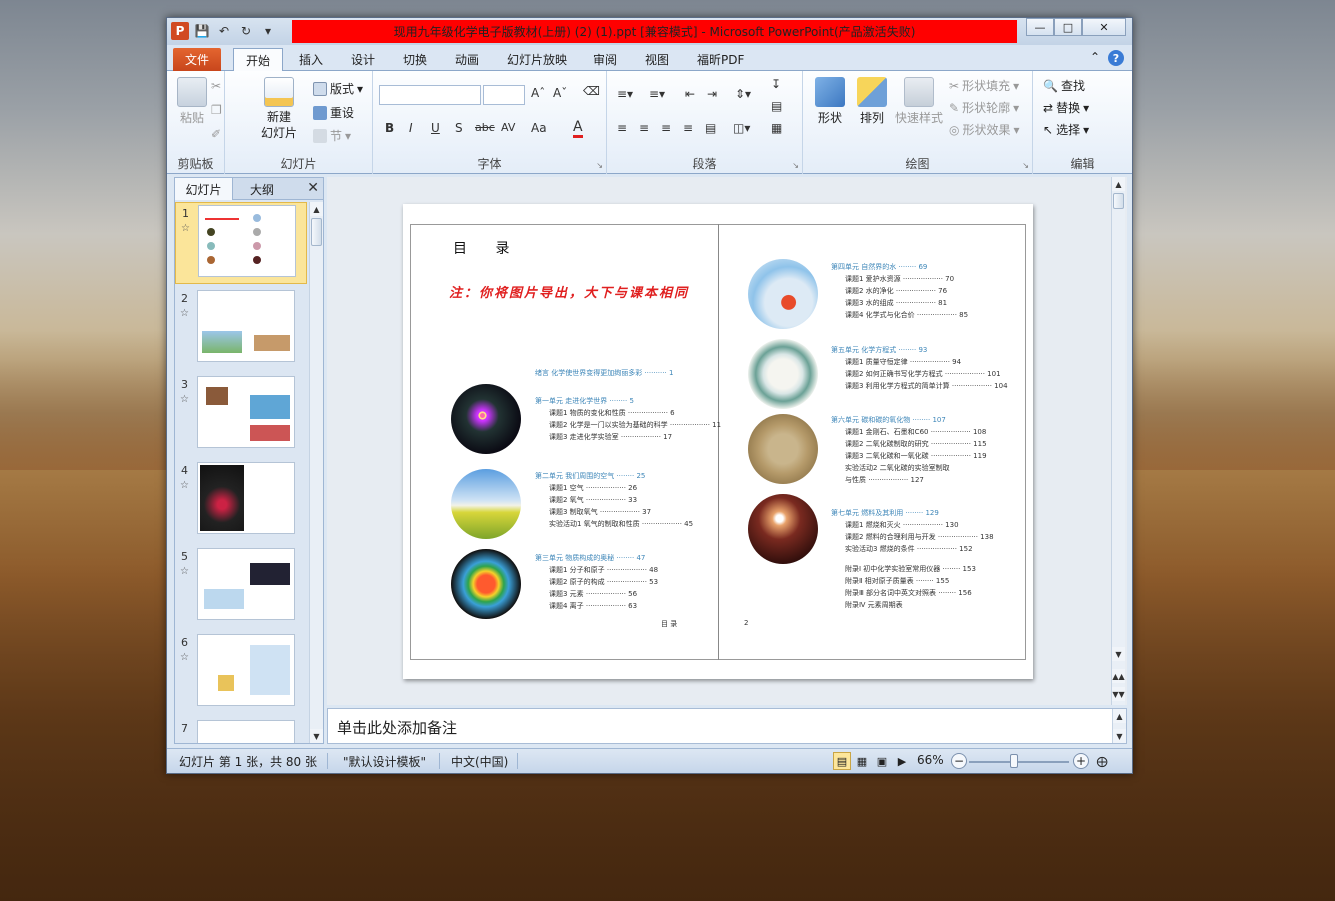 The width and height of the screenshot is (1335, 901). What do you see at coordinates (316, 472) in the screenshot?
I see `thumbnail-scrollbar: ▲ ▼` at bounding box center [316, 472].